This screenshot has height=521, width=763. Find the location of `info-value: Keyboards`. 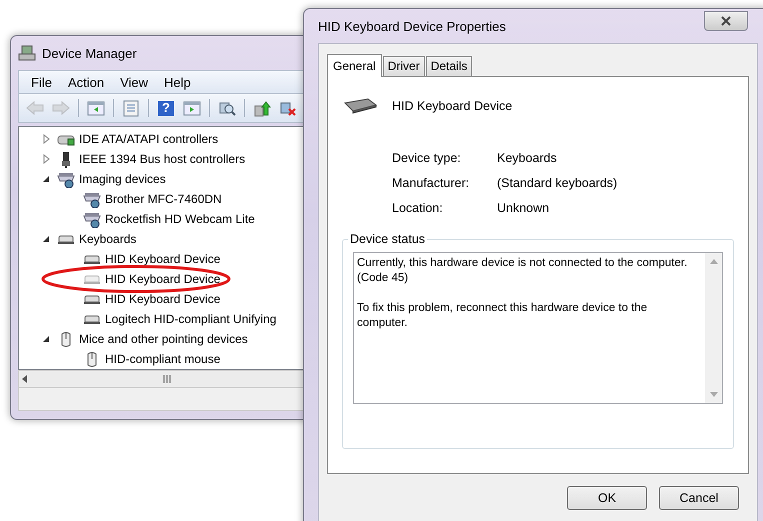

info-value: Keyboards is located at coordinates (527, 158).